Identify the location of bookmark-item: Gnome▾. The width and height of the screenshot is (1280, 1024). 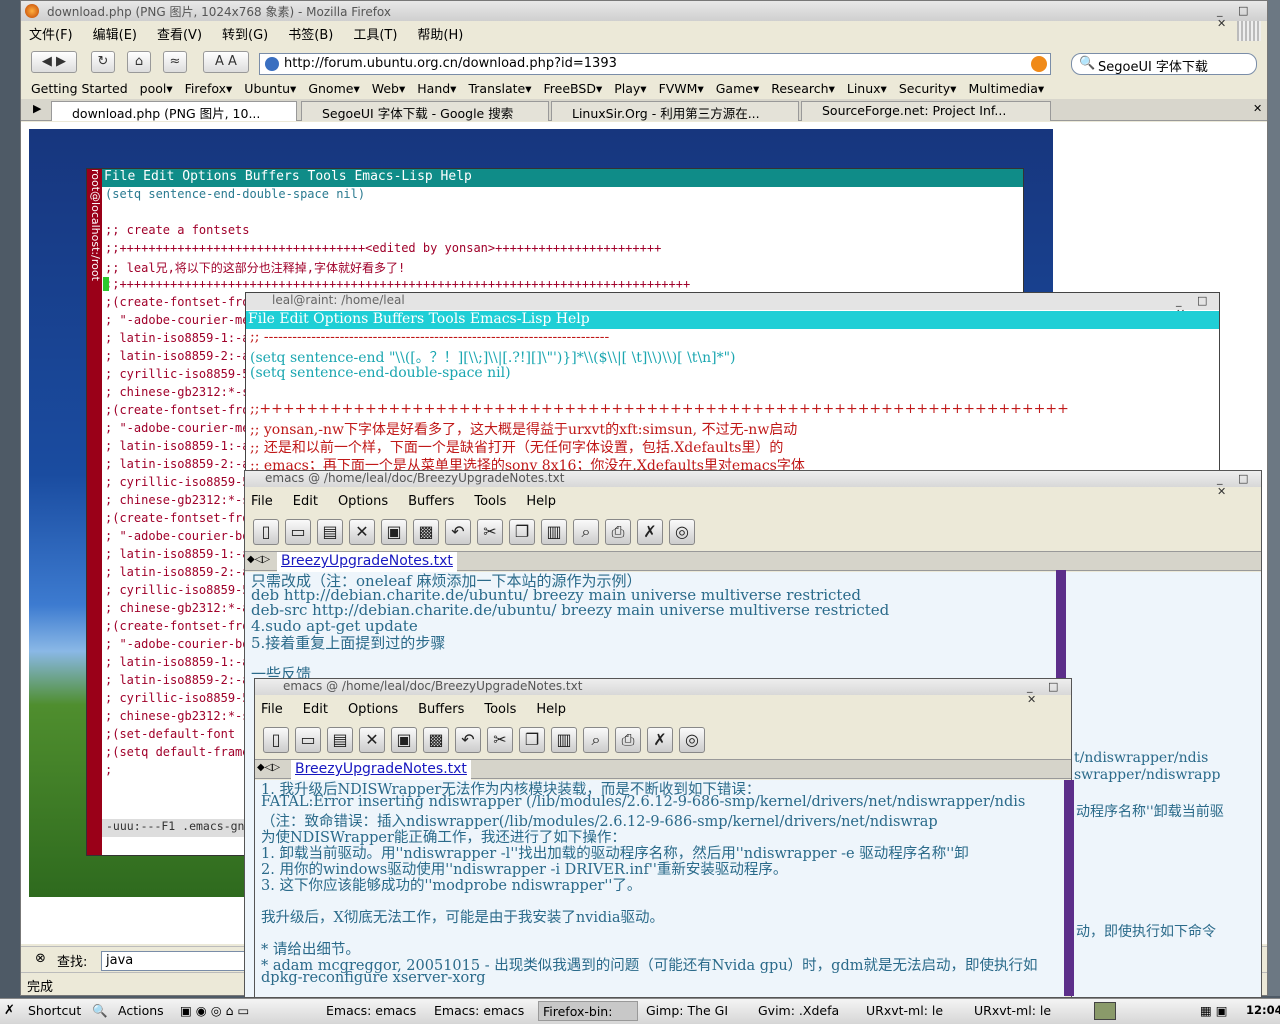
(333, 90).